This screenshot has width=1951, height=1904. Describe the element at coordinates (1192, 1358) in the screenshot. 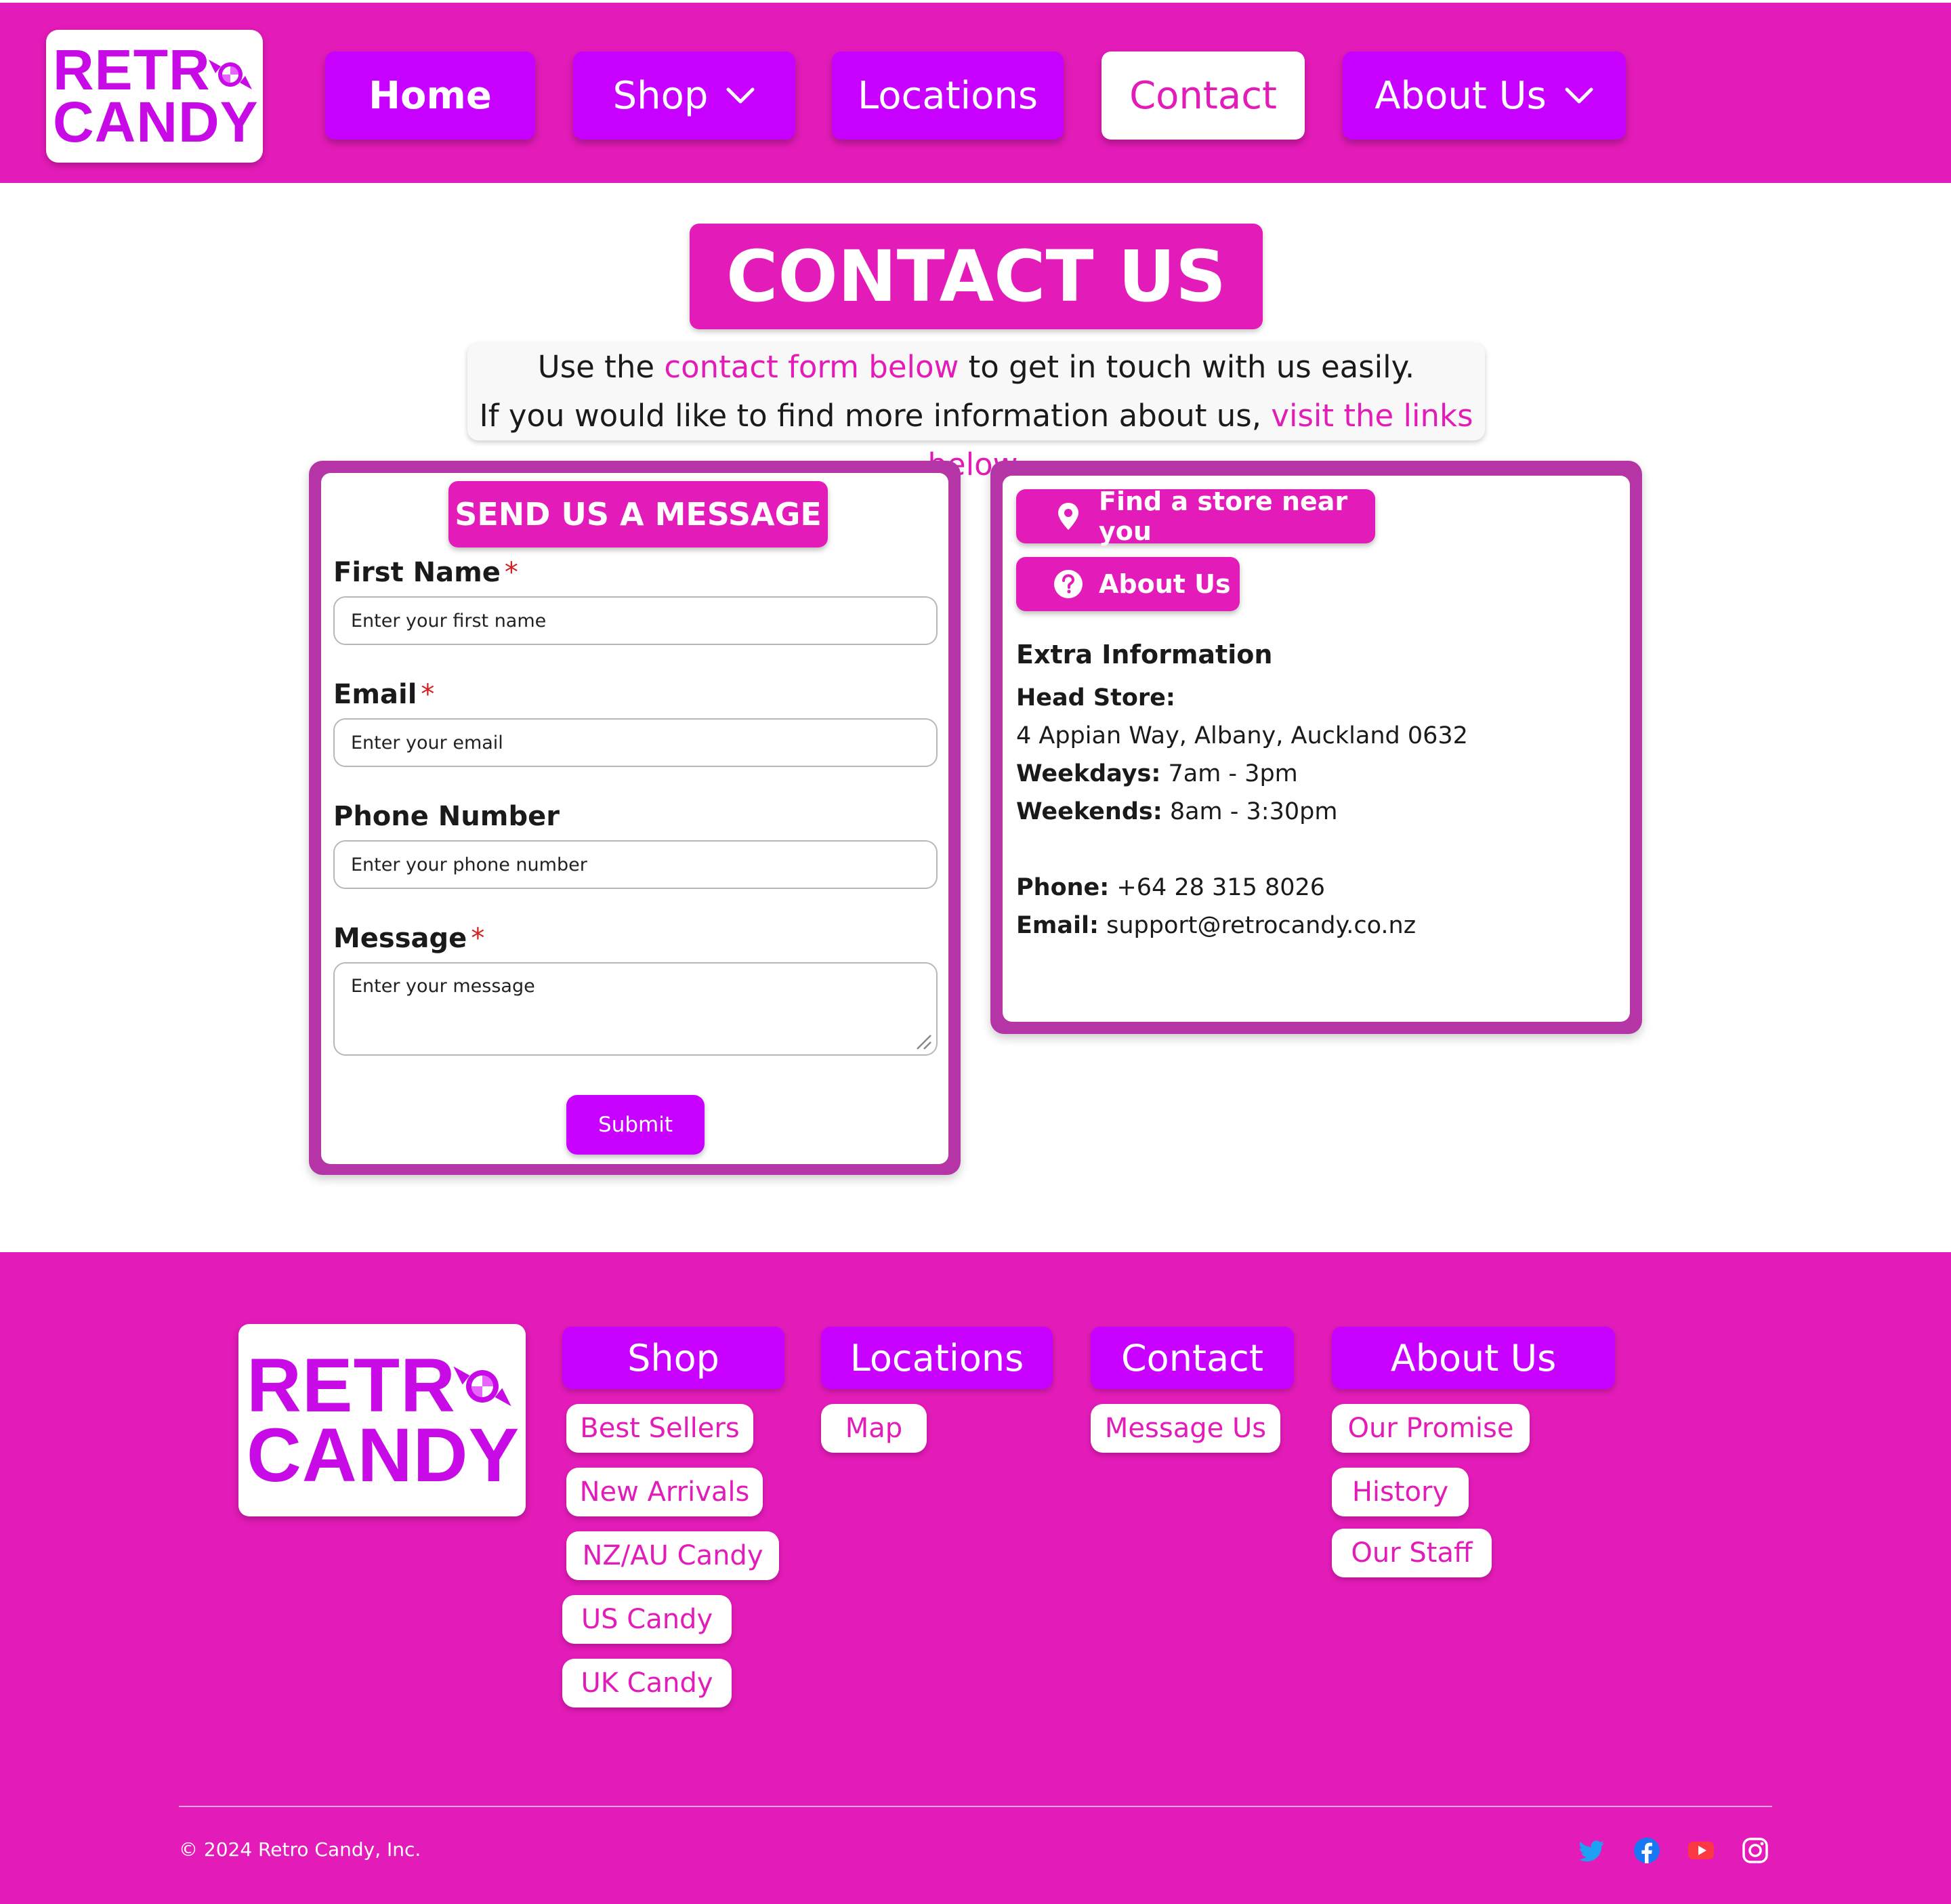

I see `footer-contact-heading: Contact` at that location.